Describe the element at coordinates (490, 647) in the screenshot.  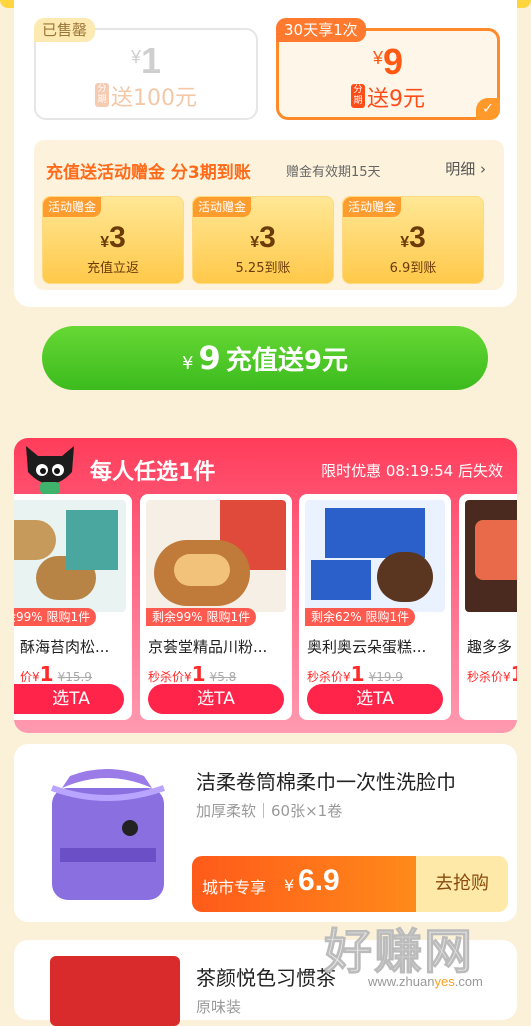
I see `product-name: 趣多多` at that location.